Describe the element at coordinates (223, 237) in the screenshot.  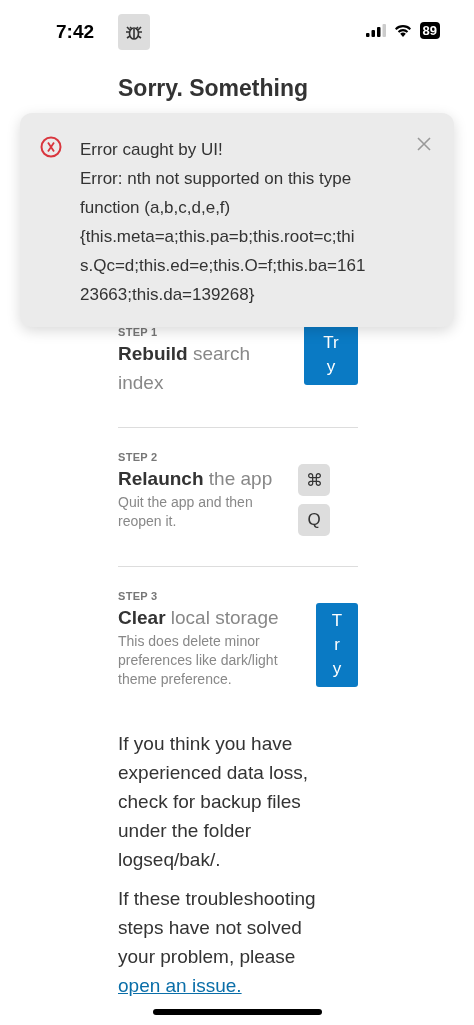
I see `error-message: Error: nth not supported on this type function (a,b,c,d,e,f) {this.meta=a;this.pa=b;this.root=c;thi s.Qc=d;this.ed=e;this.O=f;this.ba=161 23663;this.da=139268}` at that location.